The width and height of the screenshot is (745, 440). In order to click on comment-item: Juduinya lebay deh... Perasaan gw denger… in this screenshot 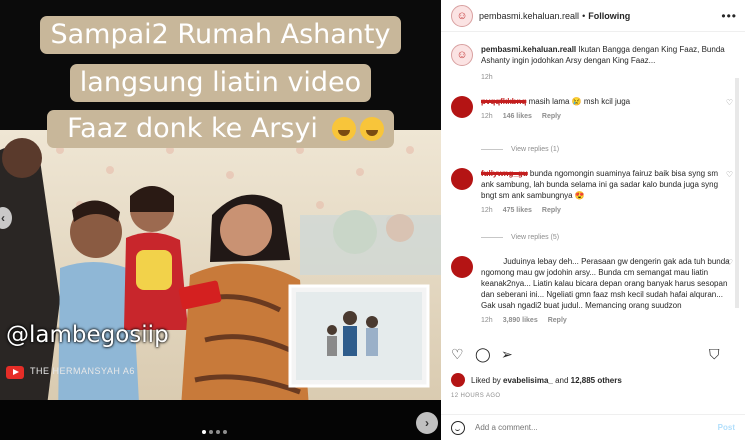, I will do `click(592, 291)`.